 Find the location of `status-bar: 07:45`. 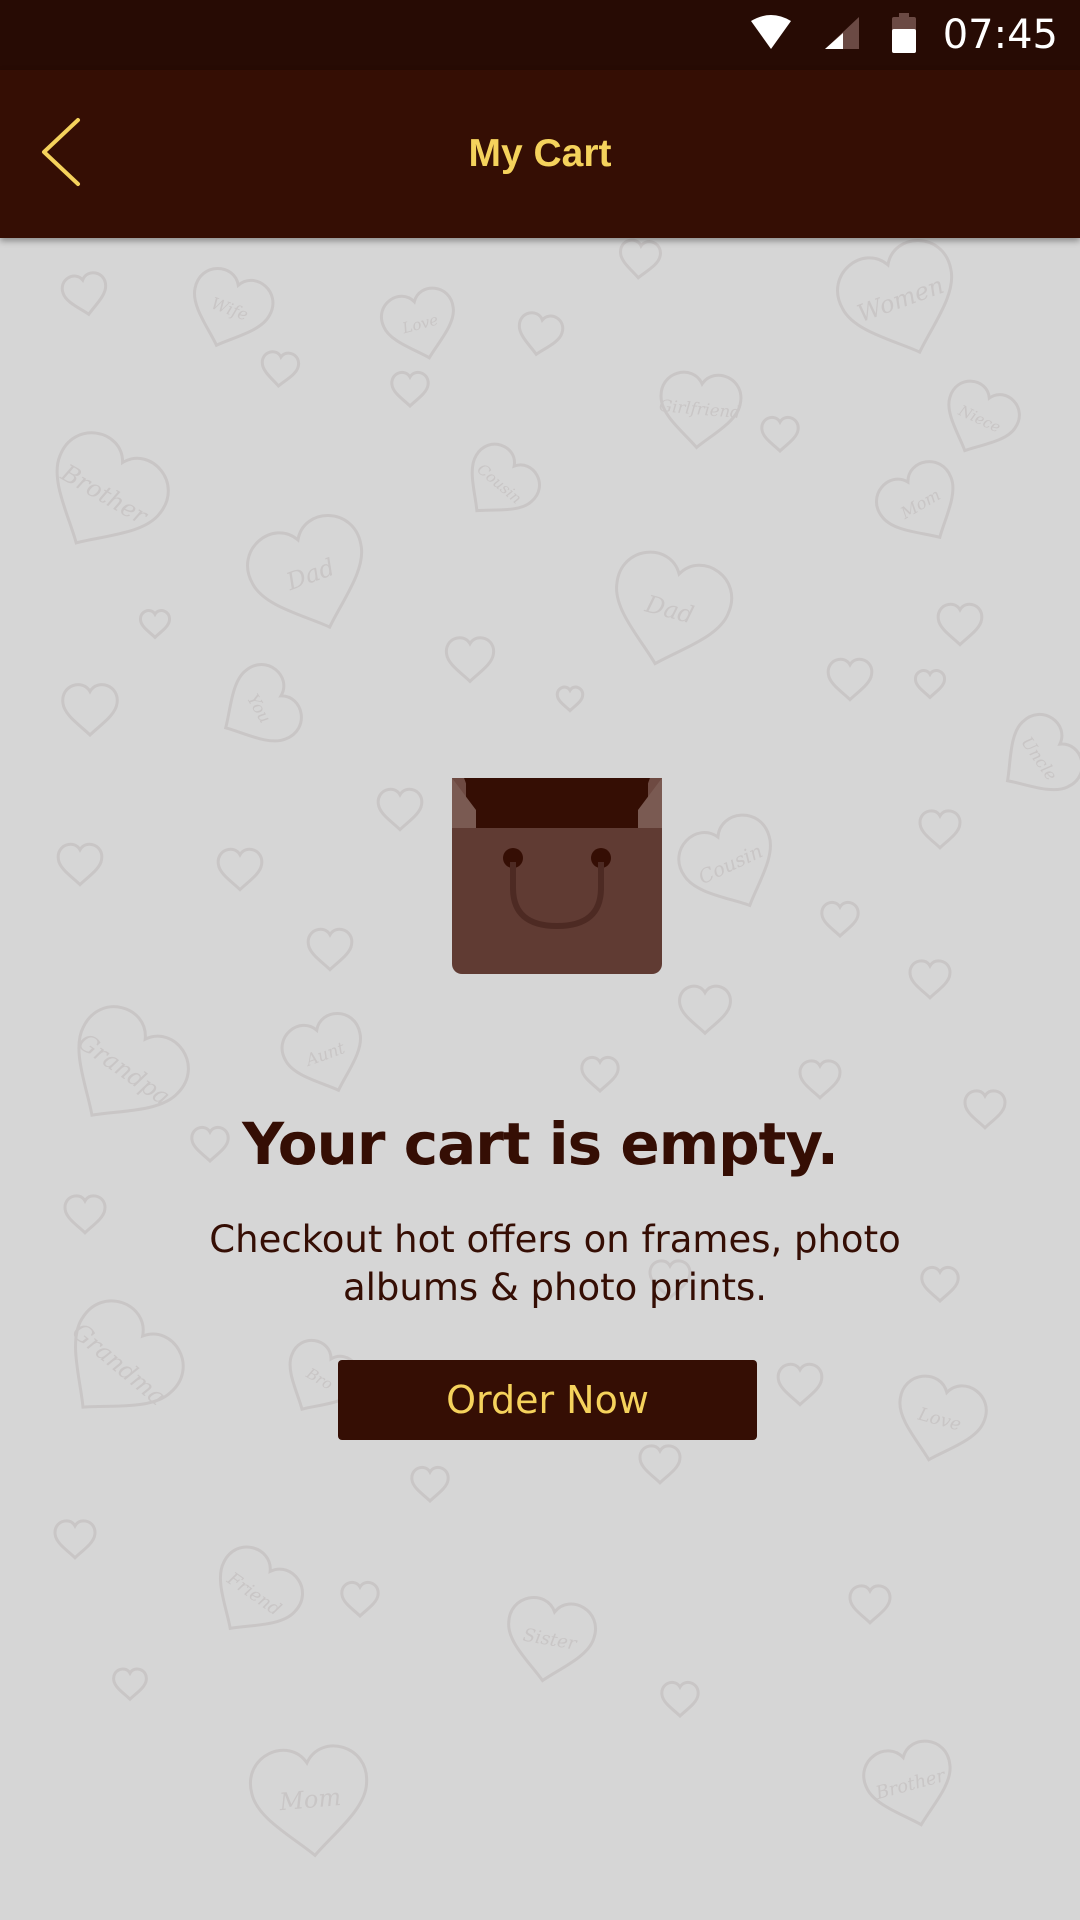

status-bar: 07:45 is located at coordinates (540, 35).